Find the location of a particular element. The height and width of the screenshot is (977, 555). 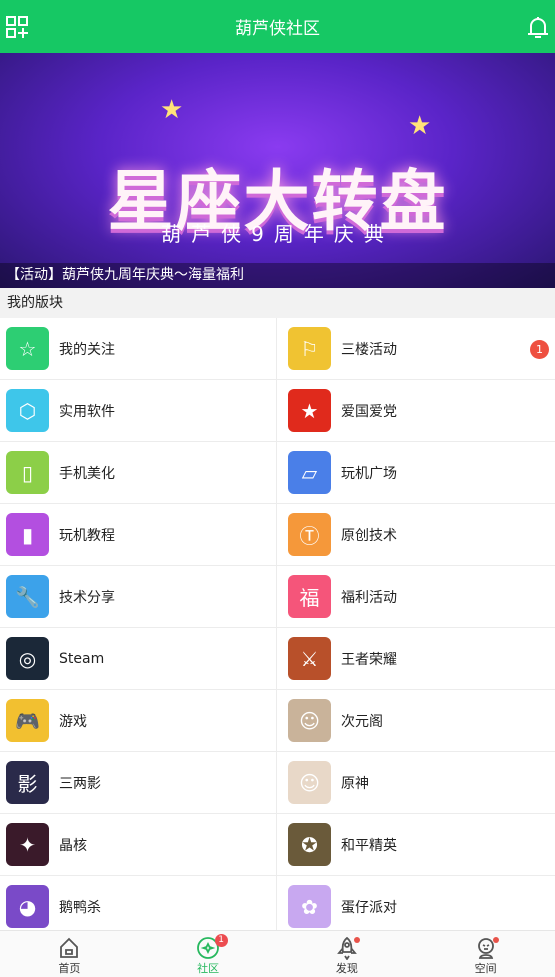

board-label: 我的关注 is located at coordinates (87, 349).